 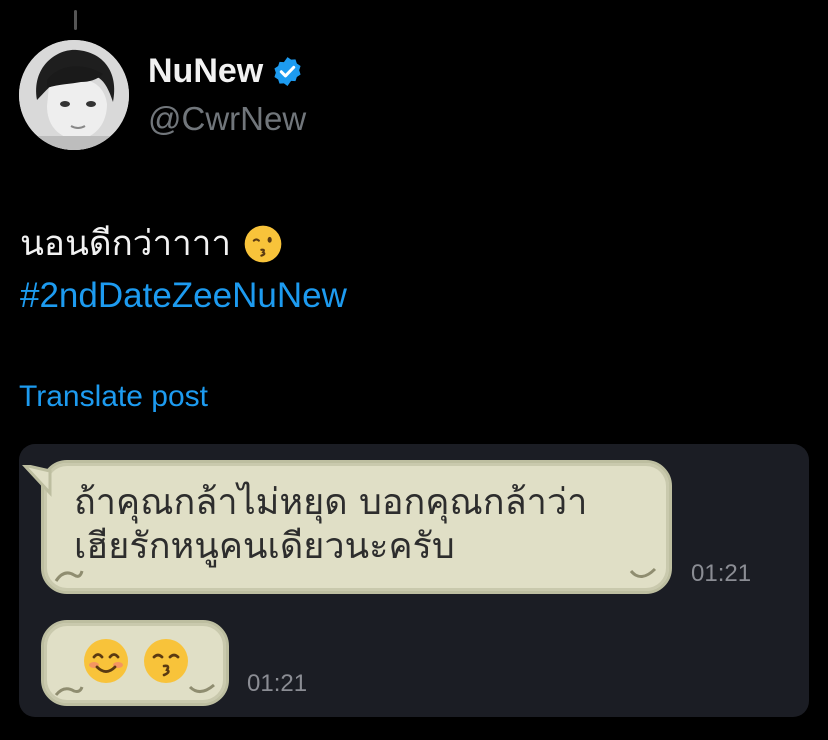 What do you see at coordinates (113, 397) in the screenshot?
I see `translate-post-link: Translate post` at bounding box center [113, 397].